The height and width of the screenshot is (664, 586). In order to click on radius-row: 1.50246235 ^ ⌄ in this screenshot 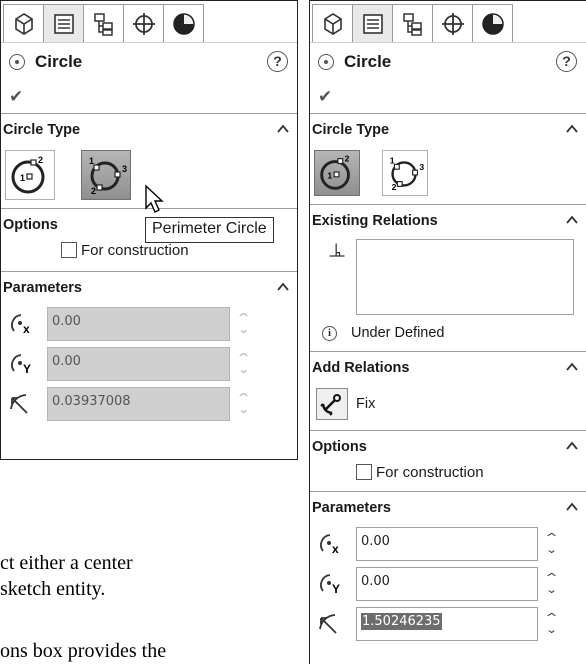, I will do `click(448, 624)`.